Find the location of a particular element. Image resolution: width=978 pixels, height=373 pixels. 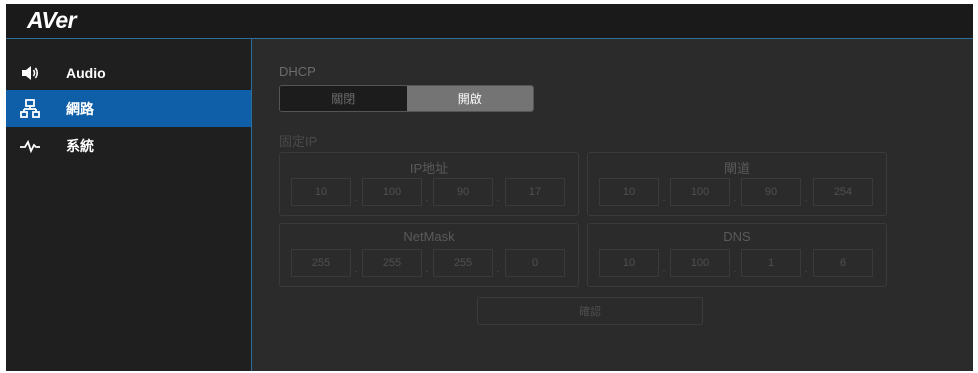

aver-logo: AVer is located at coordinates (52, 20).